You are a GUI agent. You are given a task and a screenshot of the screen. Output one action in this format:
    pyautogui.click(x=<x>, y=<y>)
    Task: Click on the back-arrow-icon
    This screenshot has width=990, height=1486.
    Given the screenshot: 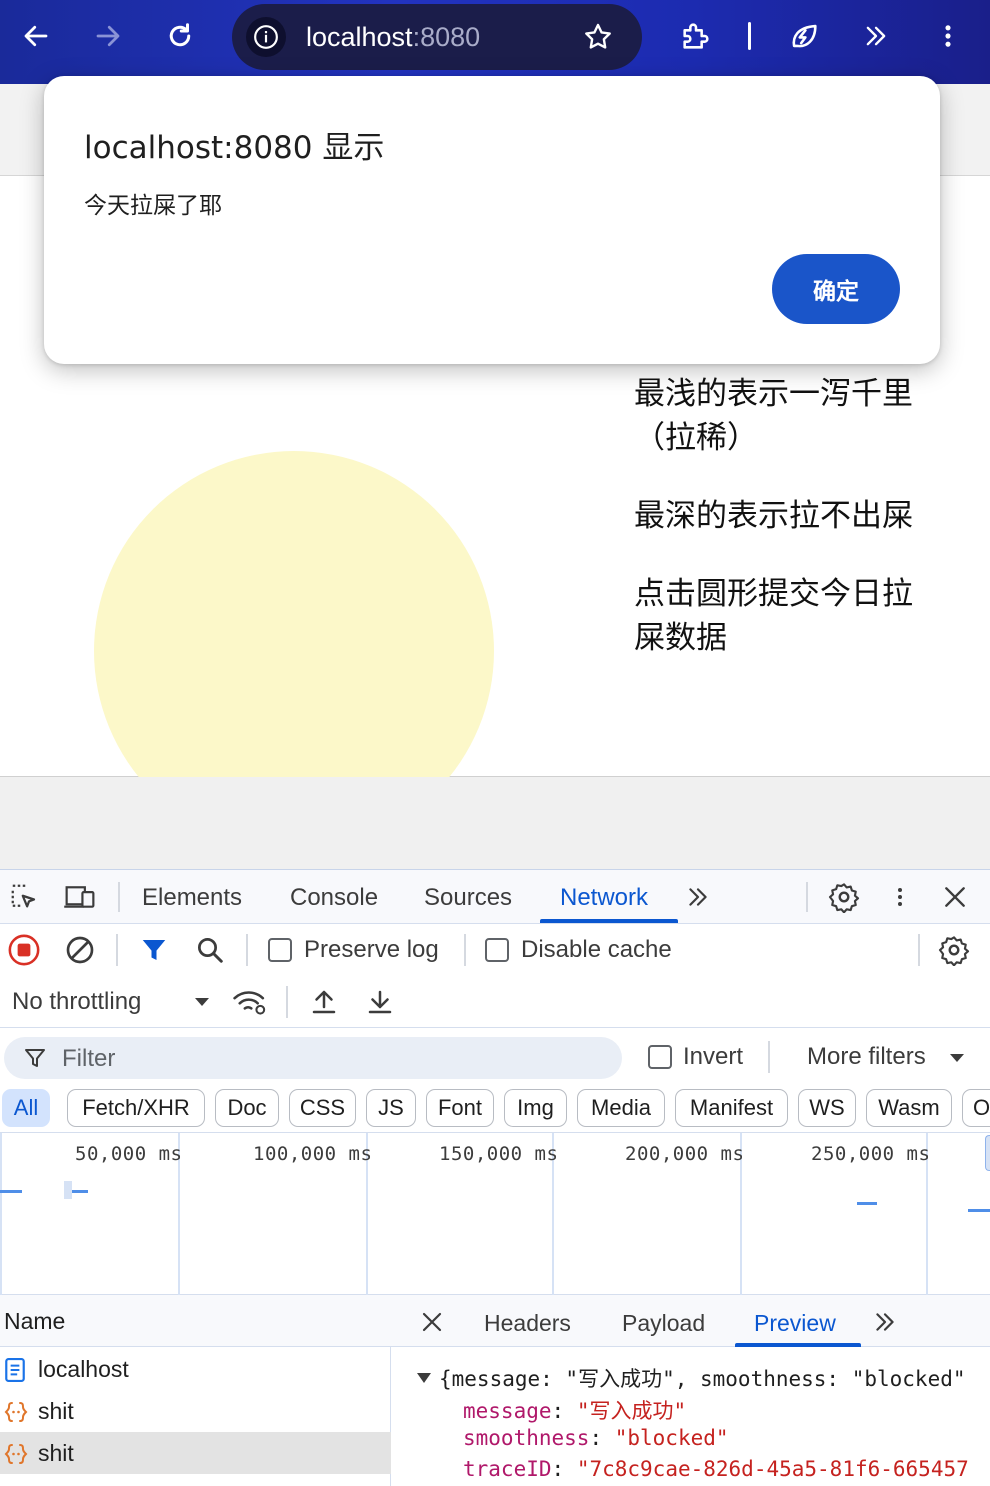 What is the action you would take?
    pyautogui.click(x=36, y=36)
    